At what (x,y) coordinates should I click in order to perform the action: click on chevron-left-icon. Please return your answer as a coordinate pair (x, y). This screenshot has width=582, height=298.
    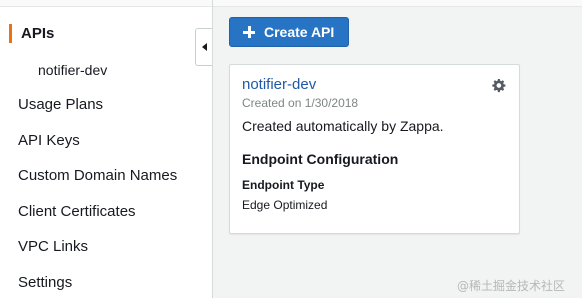
    Looking at the image, I should click on (204, 47).